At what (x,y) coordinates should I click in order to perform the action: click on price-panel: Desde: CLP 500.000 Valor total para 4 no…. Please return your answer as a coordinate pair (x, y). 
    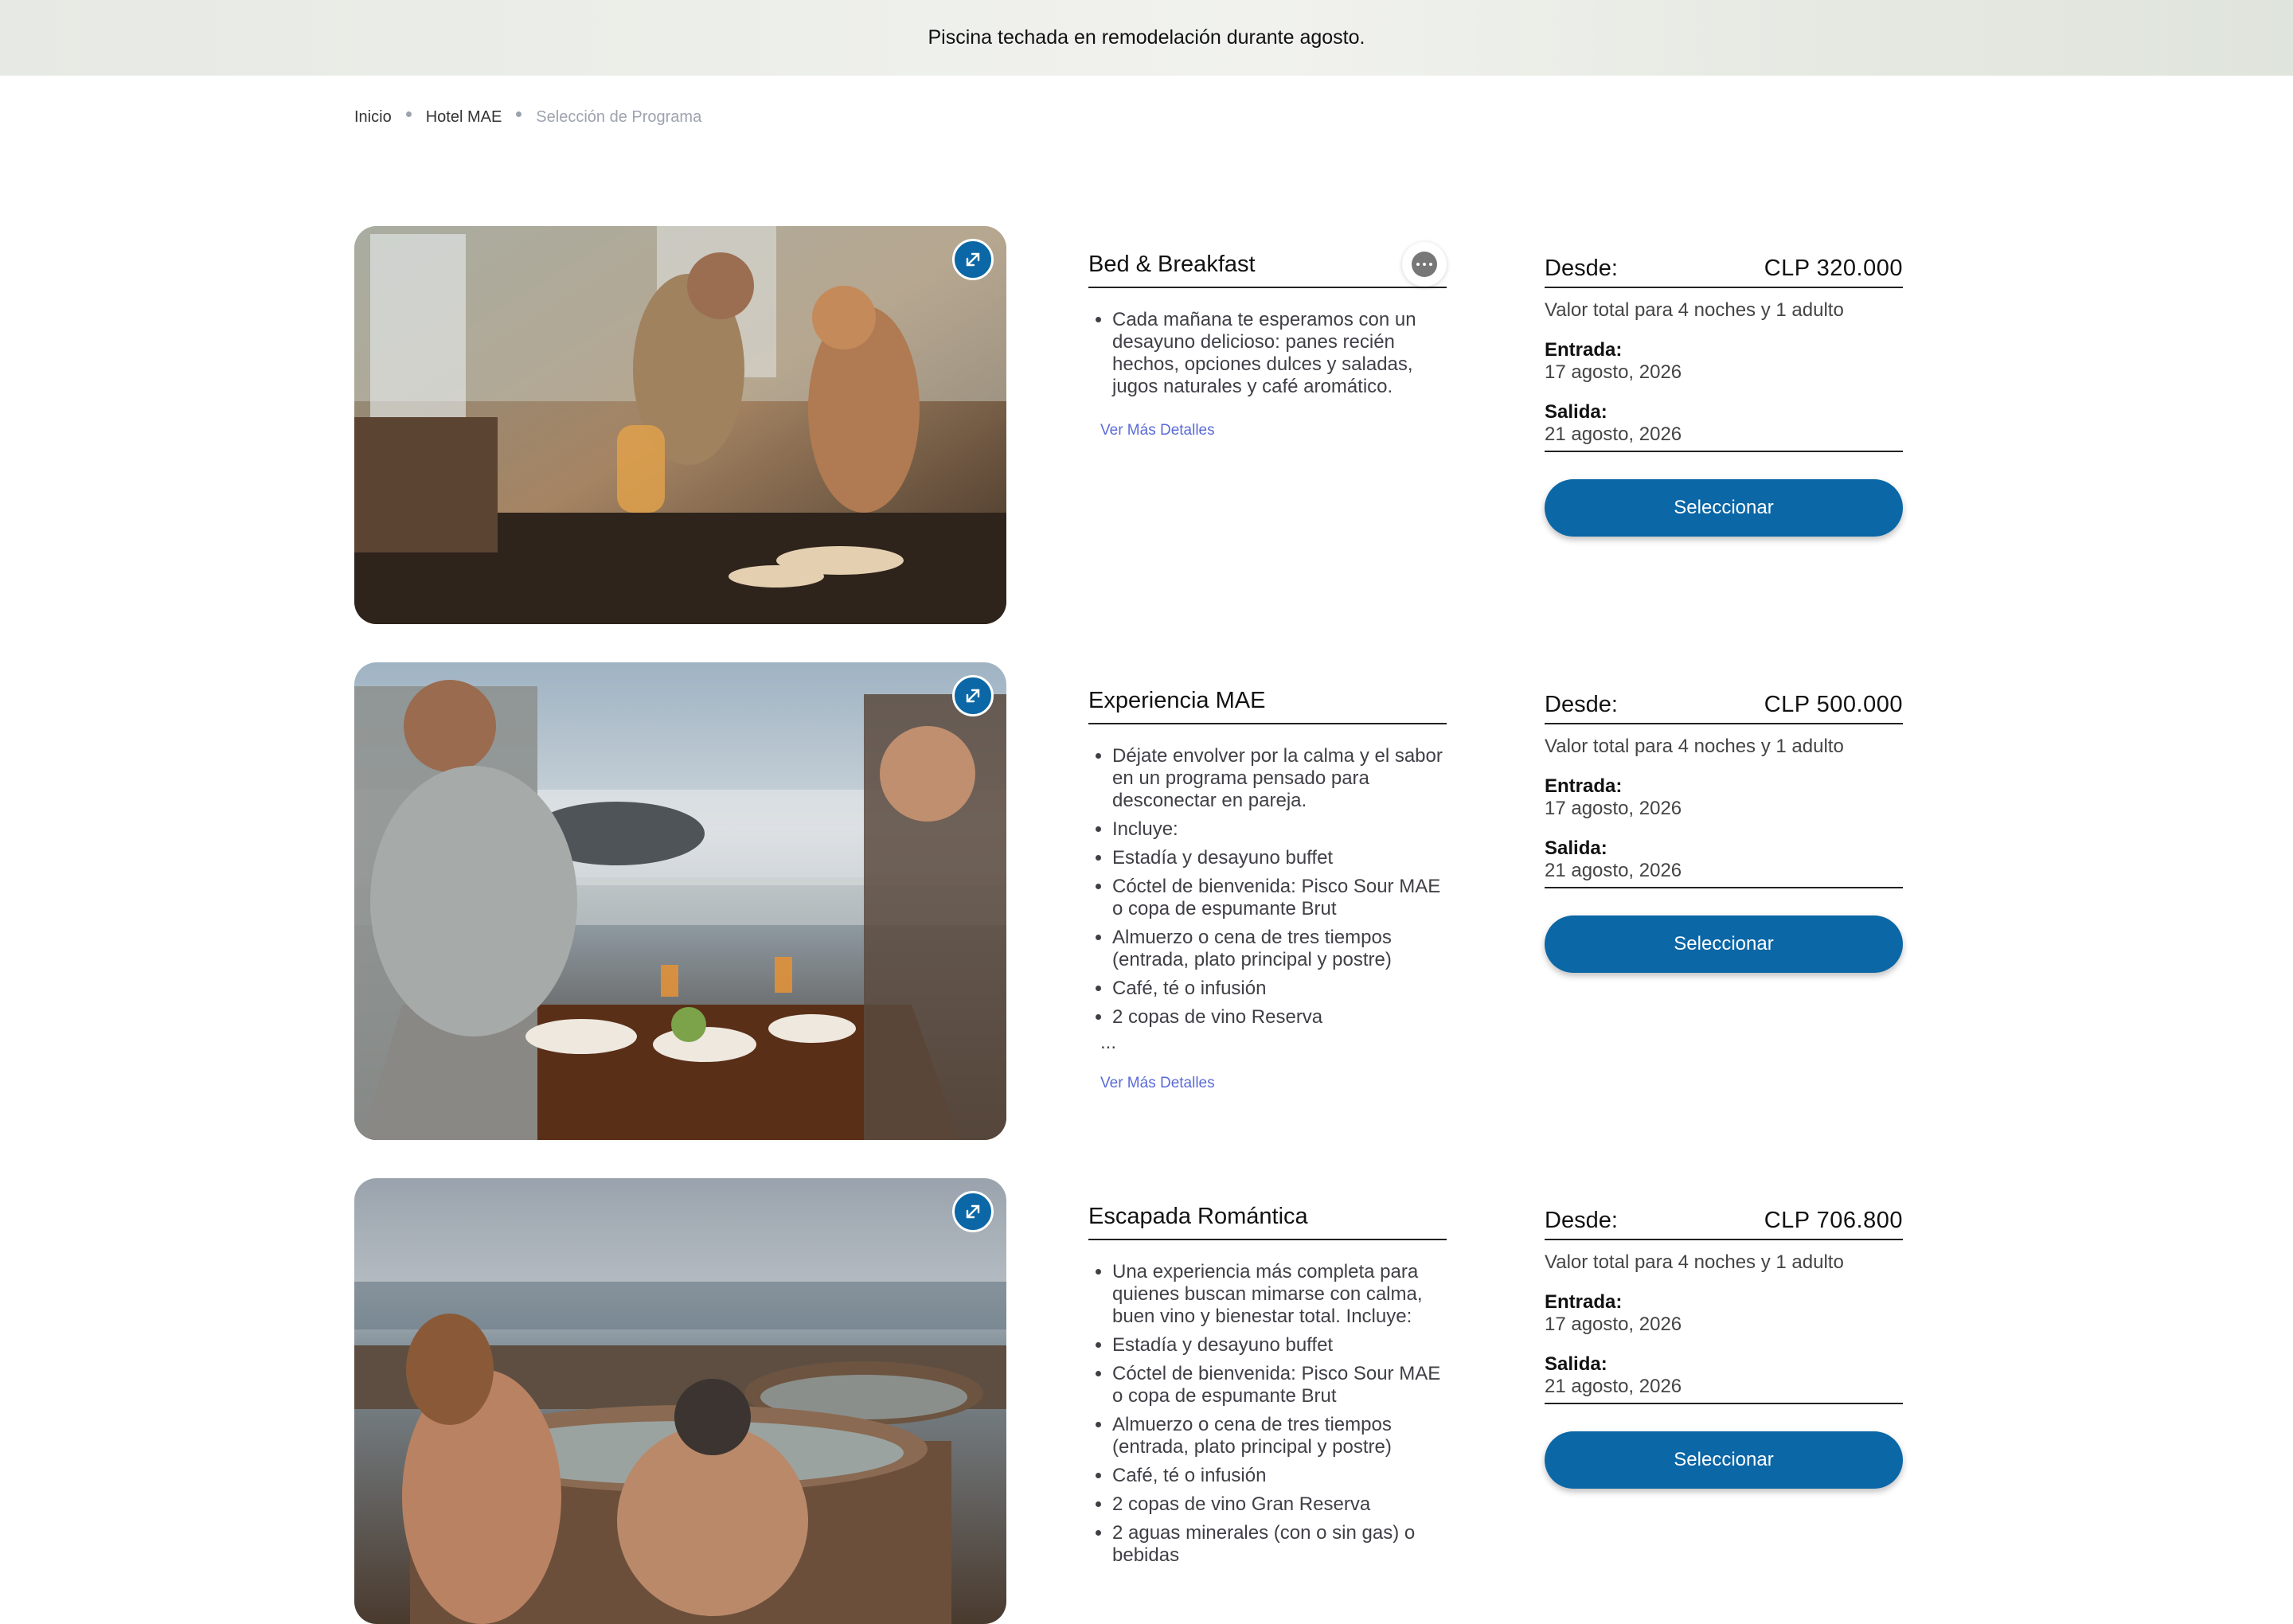
    Looking at the image, I should click on (1724, 825).